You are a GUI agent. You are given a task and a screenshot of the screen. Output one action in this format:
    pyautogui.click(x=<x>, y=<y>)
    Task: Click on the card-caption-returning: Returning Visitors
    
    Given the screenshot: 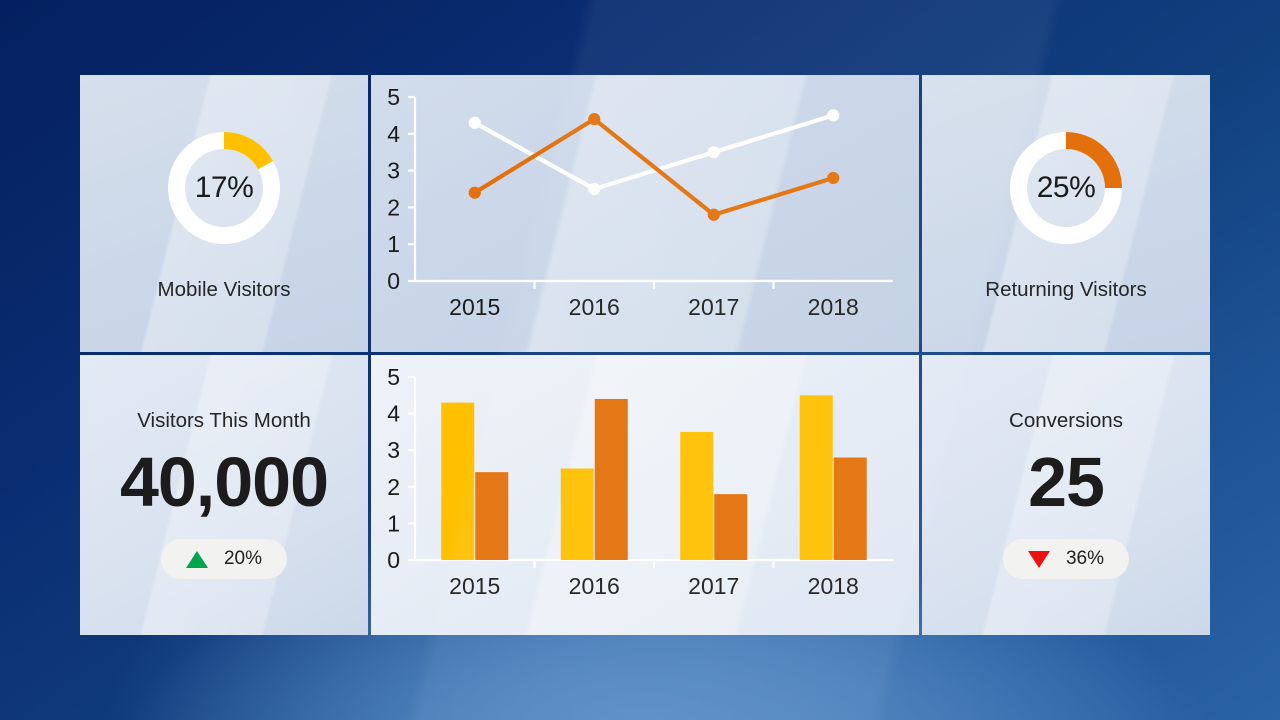 What is the action you would take?
    pyautogui.click(x=1066, y=289)
    